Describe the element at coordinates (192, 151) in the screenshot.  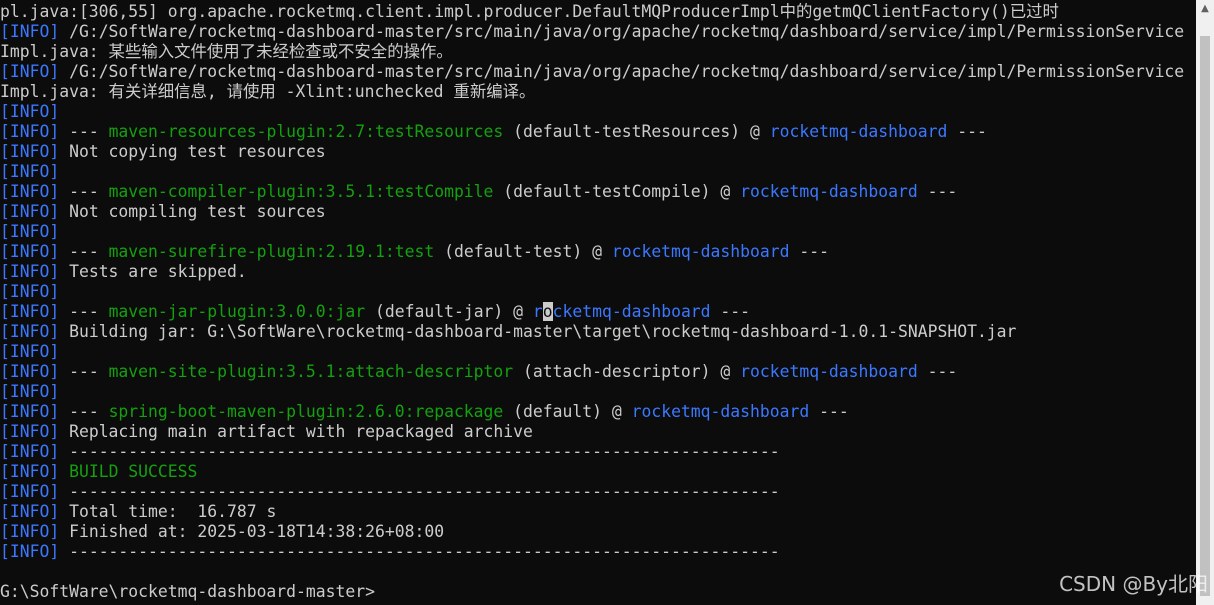
I see `log-text: Not copying test resources` at that location.